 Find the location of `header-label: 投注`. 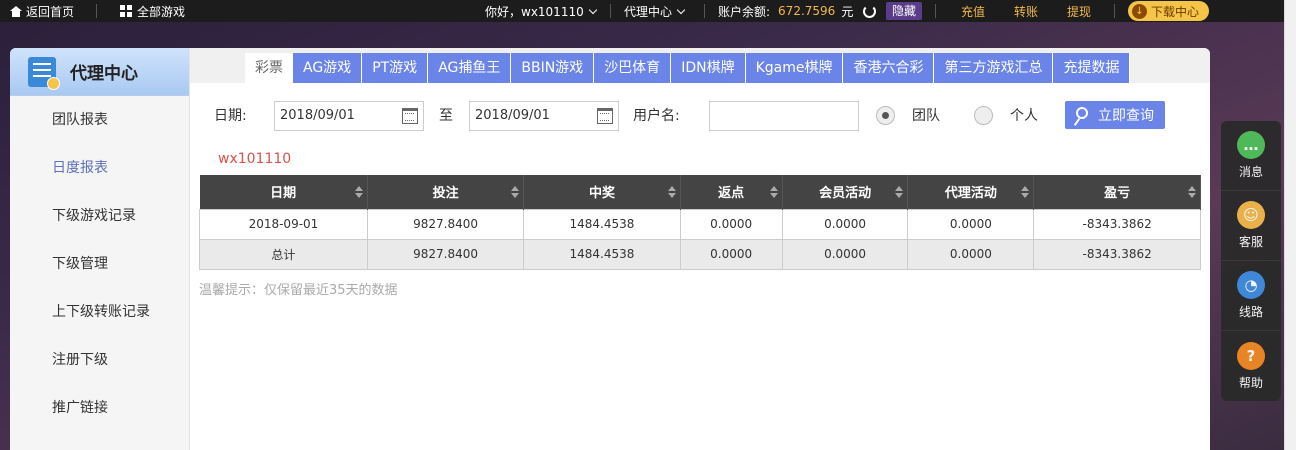

header-label: 投注 is located at coordinates (445, 194).